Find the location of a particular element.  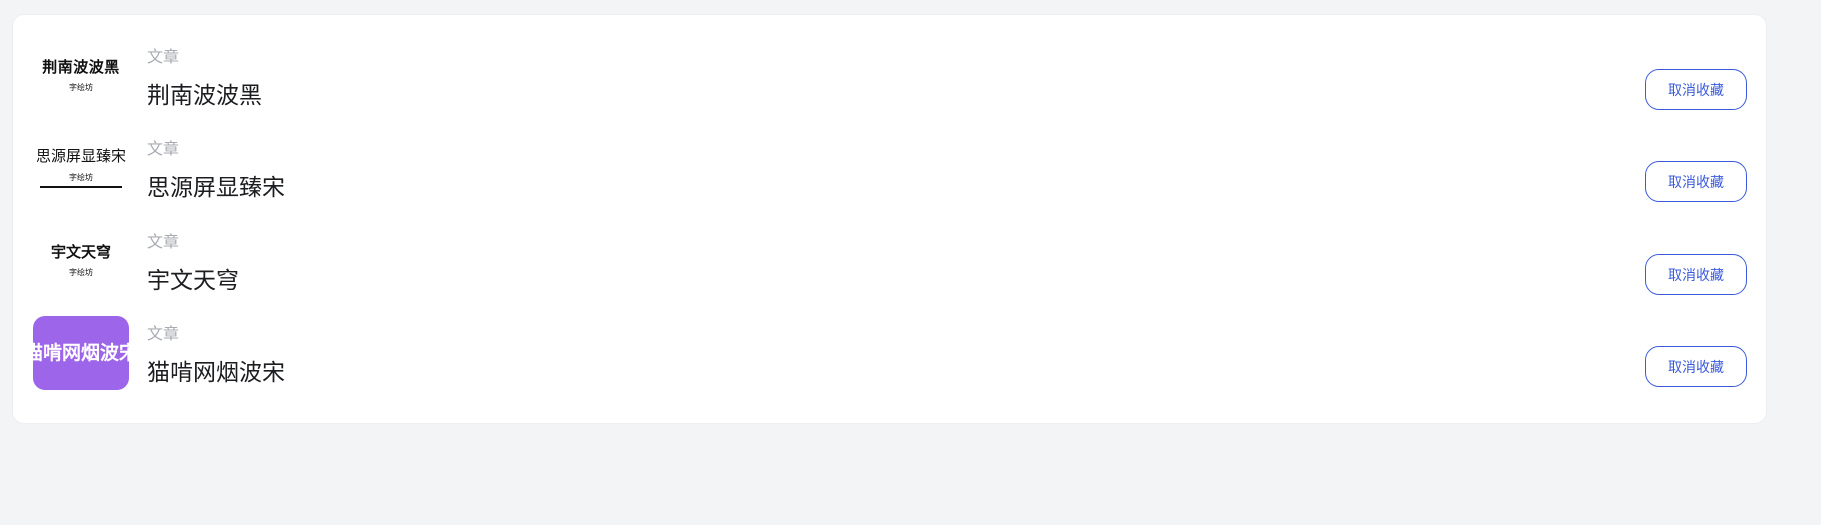

item-title: 思源屏显臻宋 is located at coordinates (216, 188).